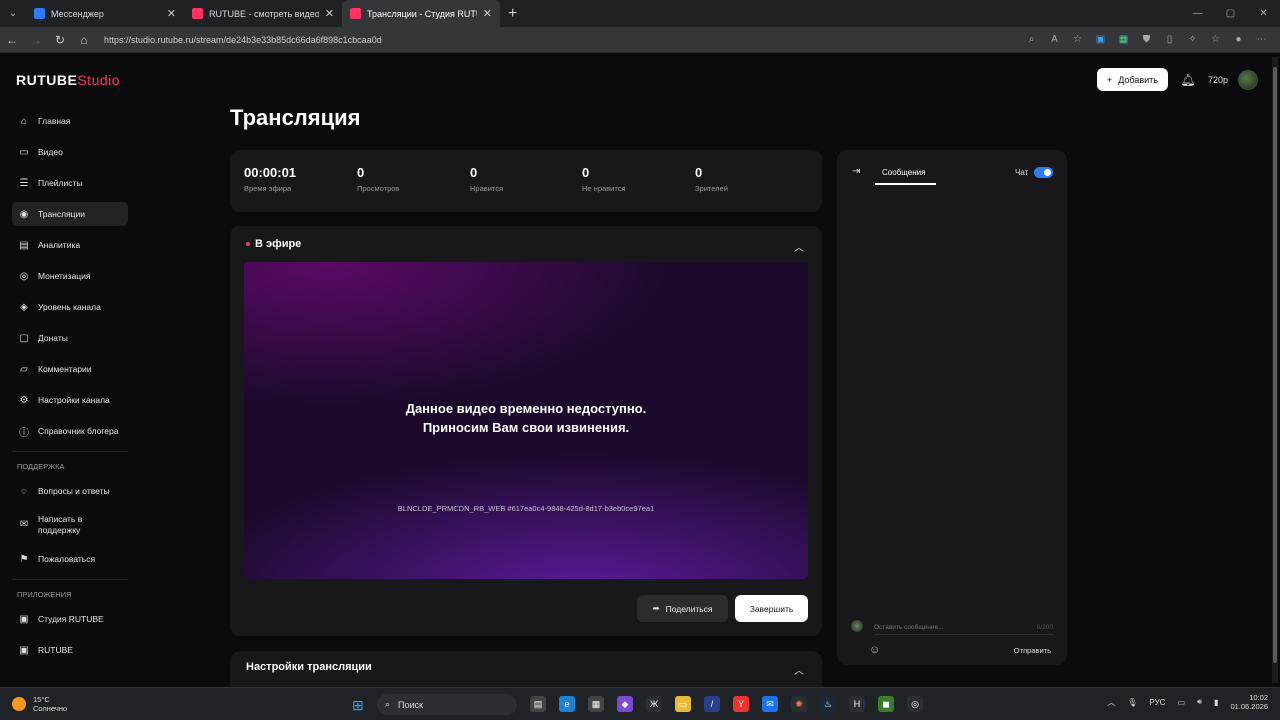 The image size is (1280, 720). Describe the element at coordinates (70, 245) in the screenshot. I see `sidebar-item-analytics: ▤ Аналитика` at that location.